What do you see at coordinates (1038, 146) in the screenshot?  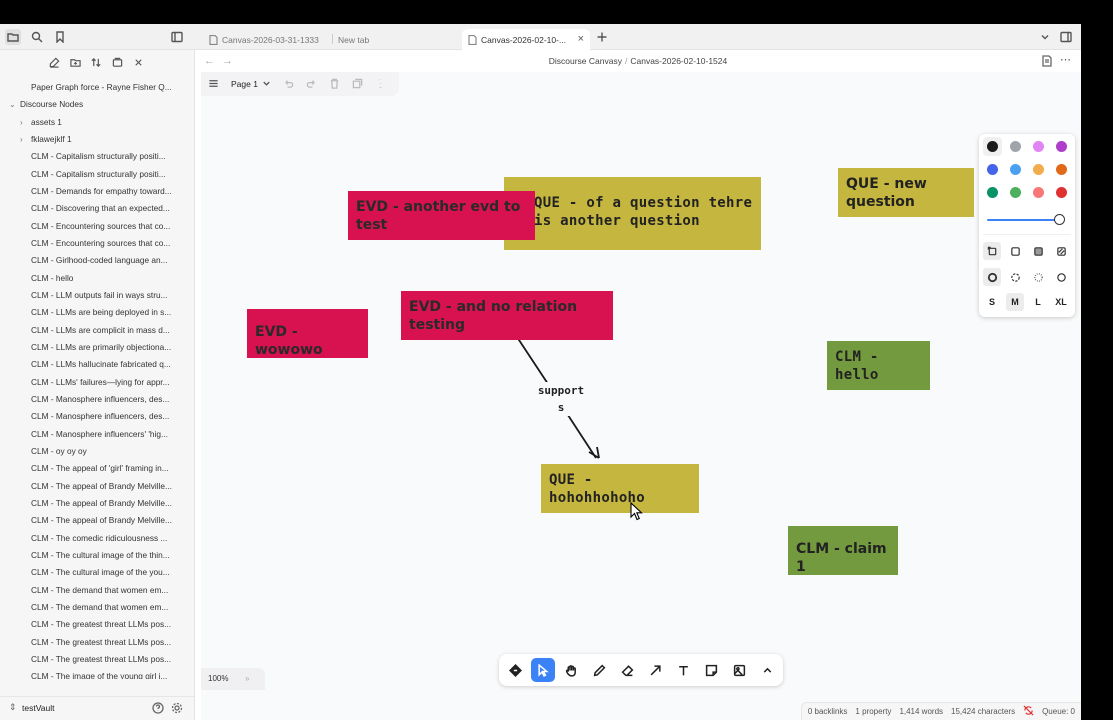 I see `color-swatch-light-violet` at bounding box center [1038, 146].